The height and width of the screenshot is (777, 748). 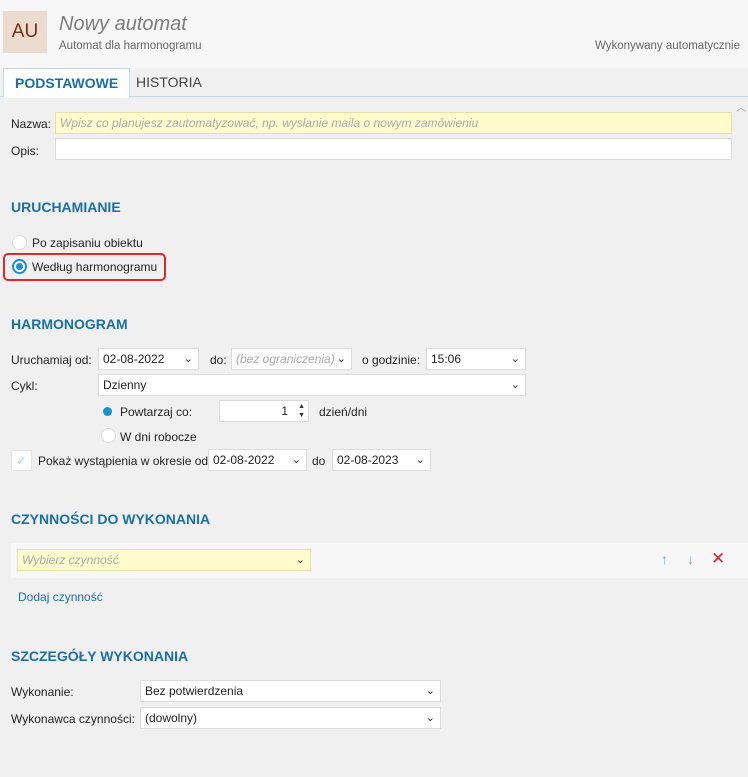 I want to click on description-label: Opis:, so click(x=25, y=151).